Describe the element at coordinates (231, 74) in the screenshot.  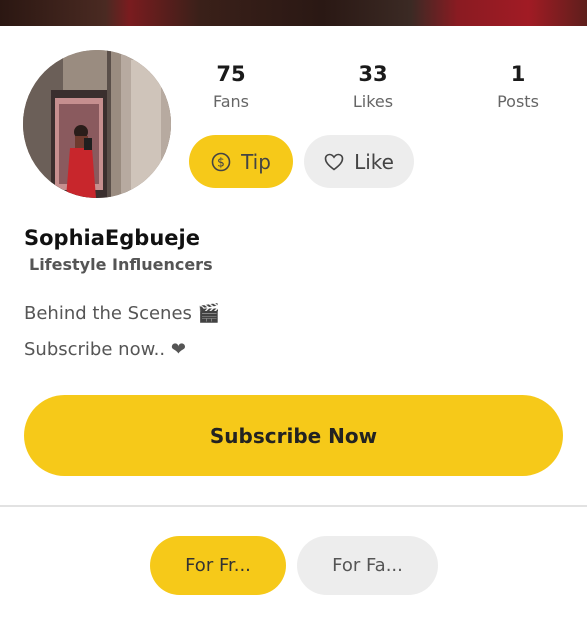
I see `fans-count: 75` at that location.